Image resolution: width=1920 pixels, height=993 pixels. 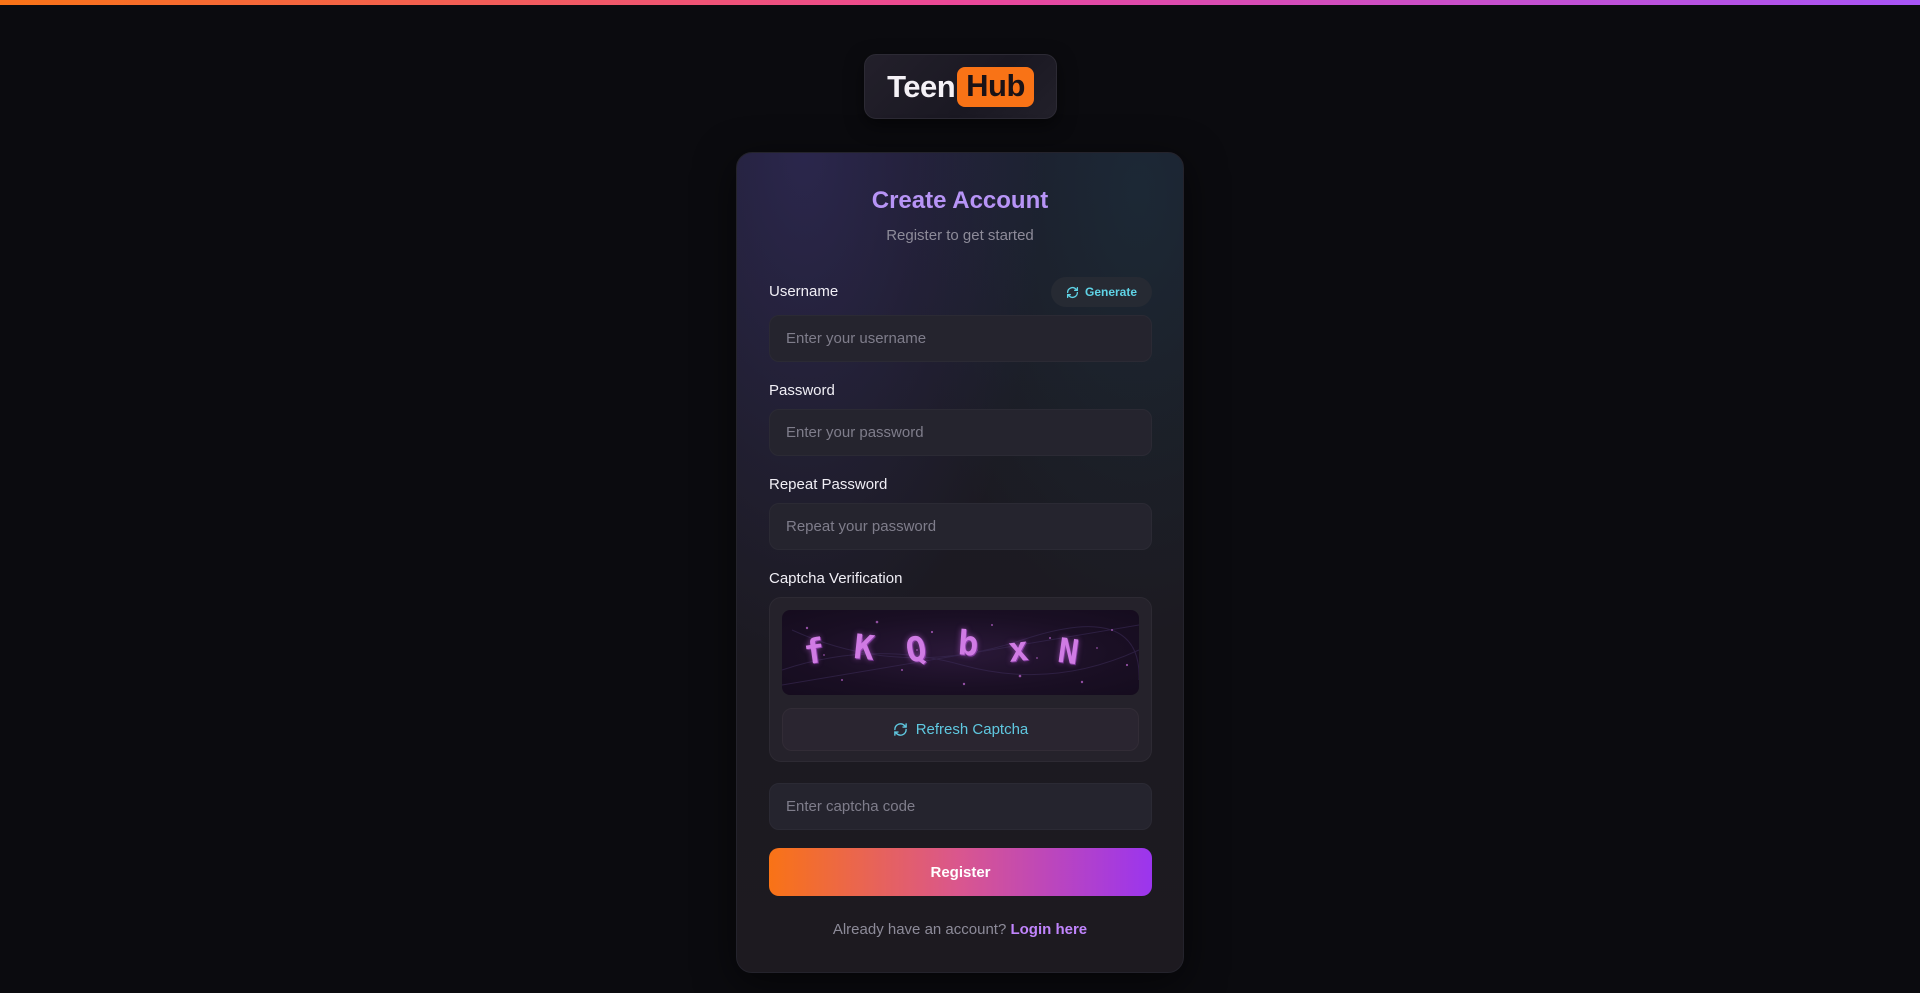 What do you see at coordinates (919, 929) in the screenshot?
I see `login-prompt-text: Already have an account?` at bounding box center [919, 929].